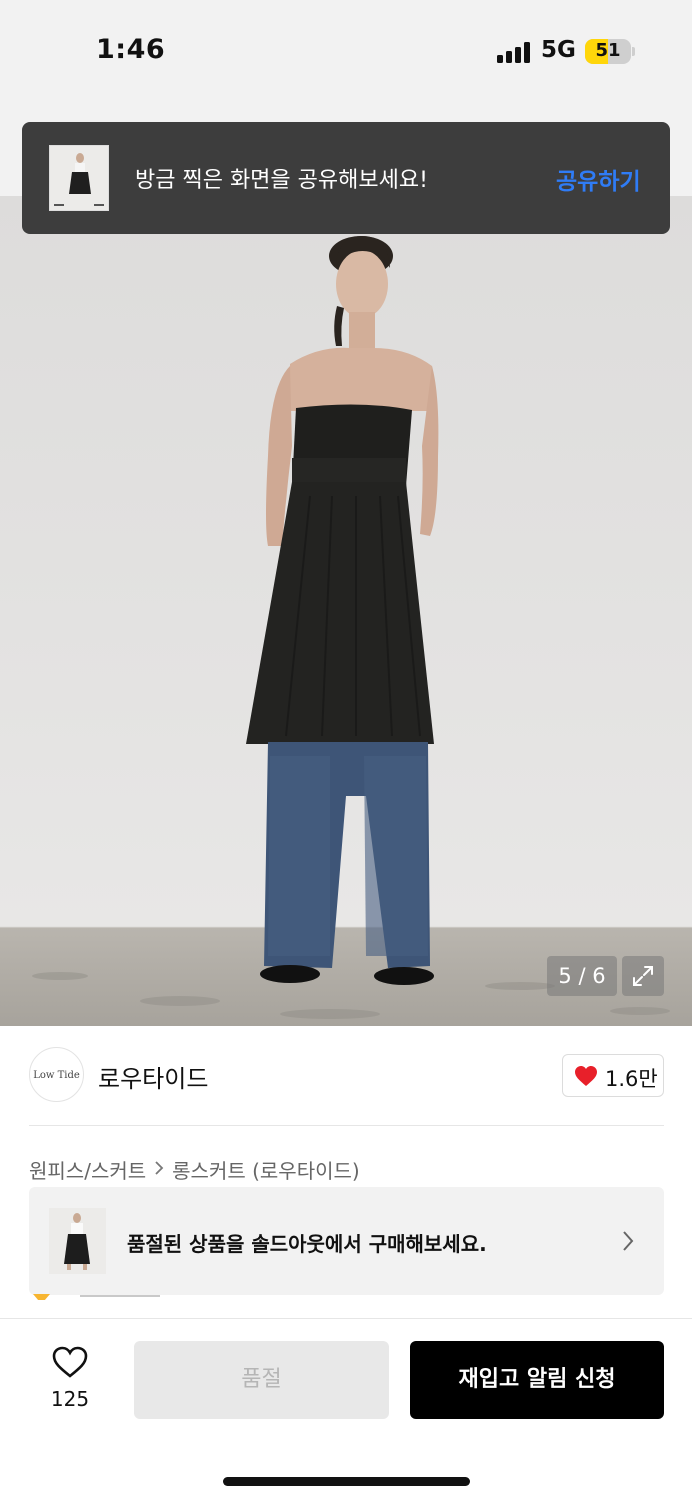  Describe the element at coordinates (266, 1169) in the screenshot. I see `breadcrumb-item-subcategory: 롱스커트 (로우타이드)` at that location.